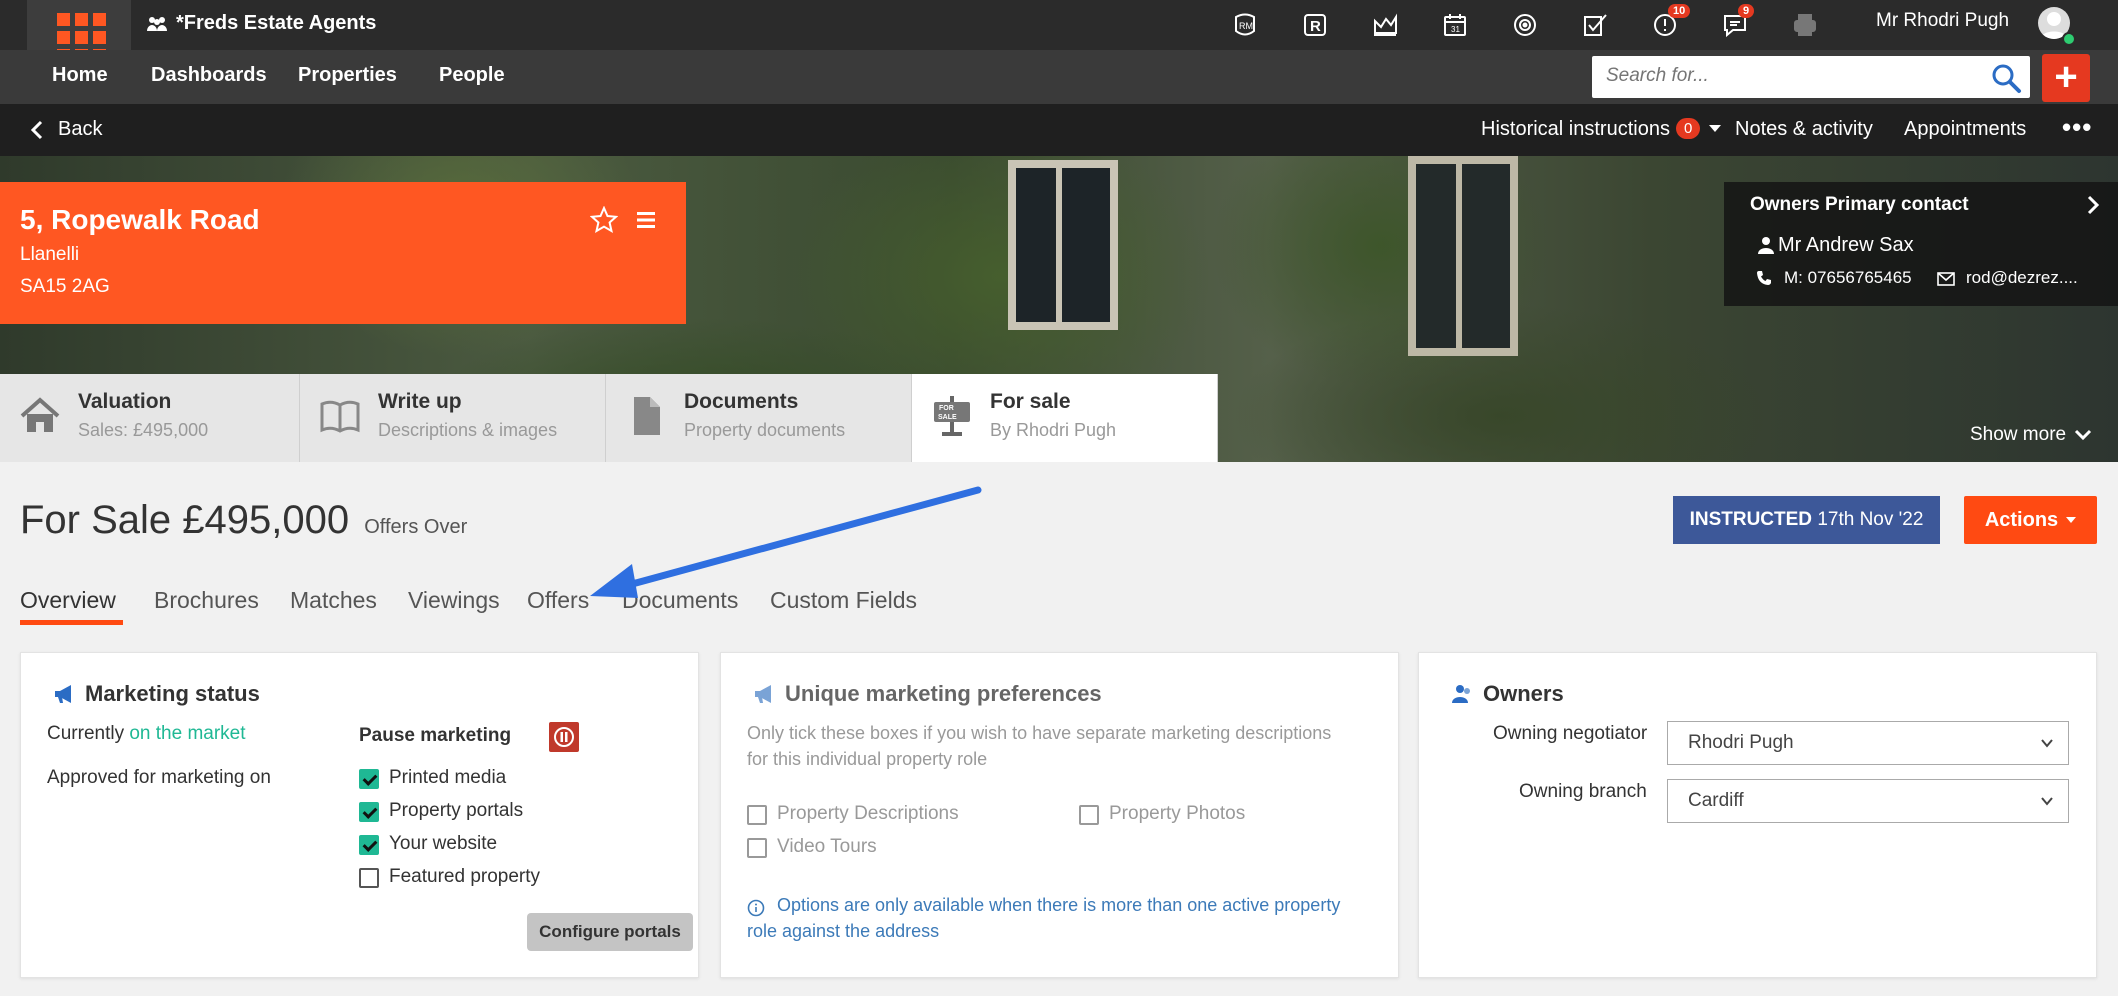 The width and height of the screenshot is (2118, 996). I want to click on calendar-icon: 31, so click(1455, 25).